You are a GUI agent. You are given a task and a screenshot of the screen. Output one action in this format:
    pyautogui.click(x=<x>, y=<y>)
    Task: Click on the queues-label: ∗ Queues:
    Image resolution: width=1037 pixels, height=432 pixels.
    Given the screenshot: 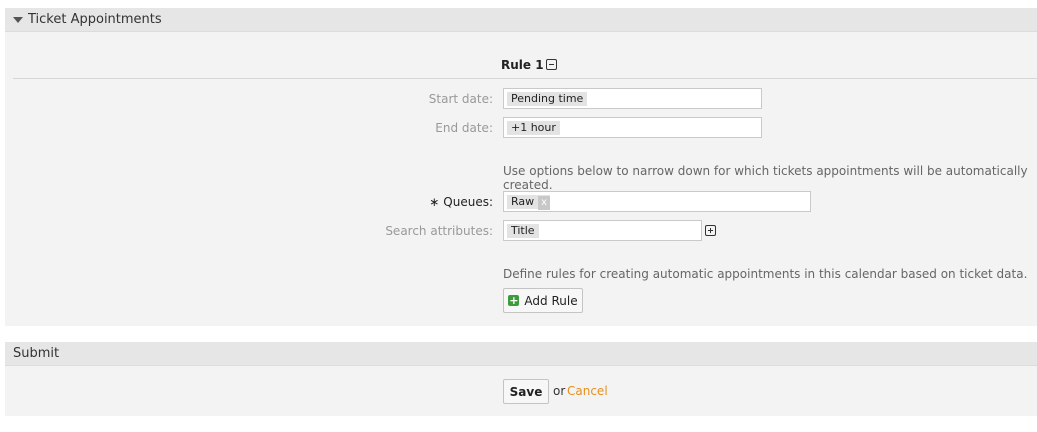 What is the action you would take?
    pyautogui.click(x=461, y=202)
    